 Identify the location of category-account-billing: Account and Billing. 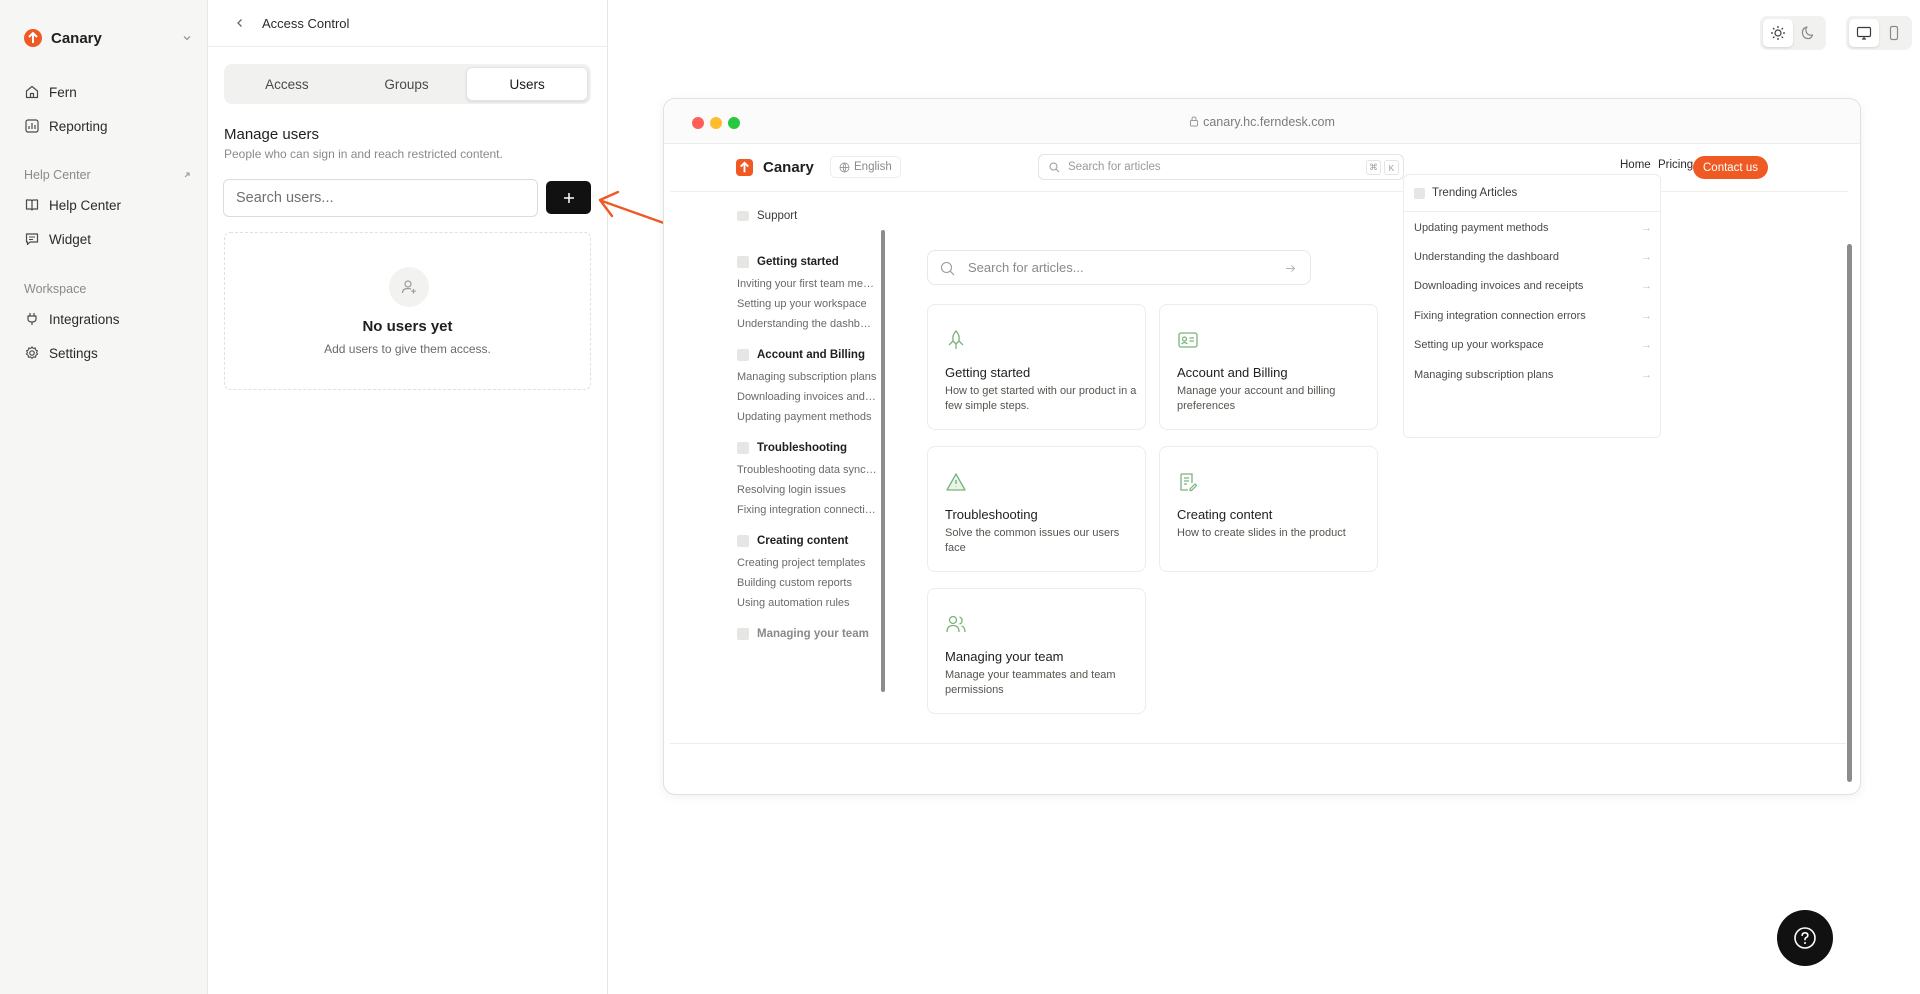
(801, 355).